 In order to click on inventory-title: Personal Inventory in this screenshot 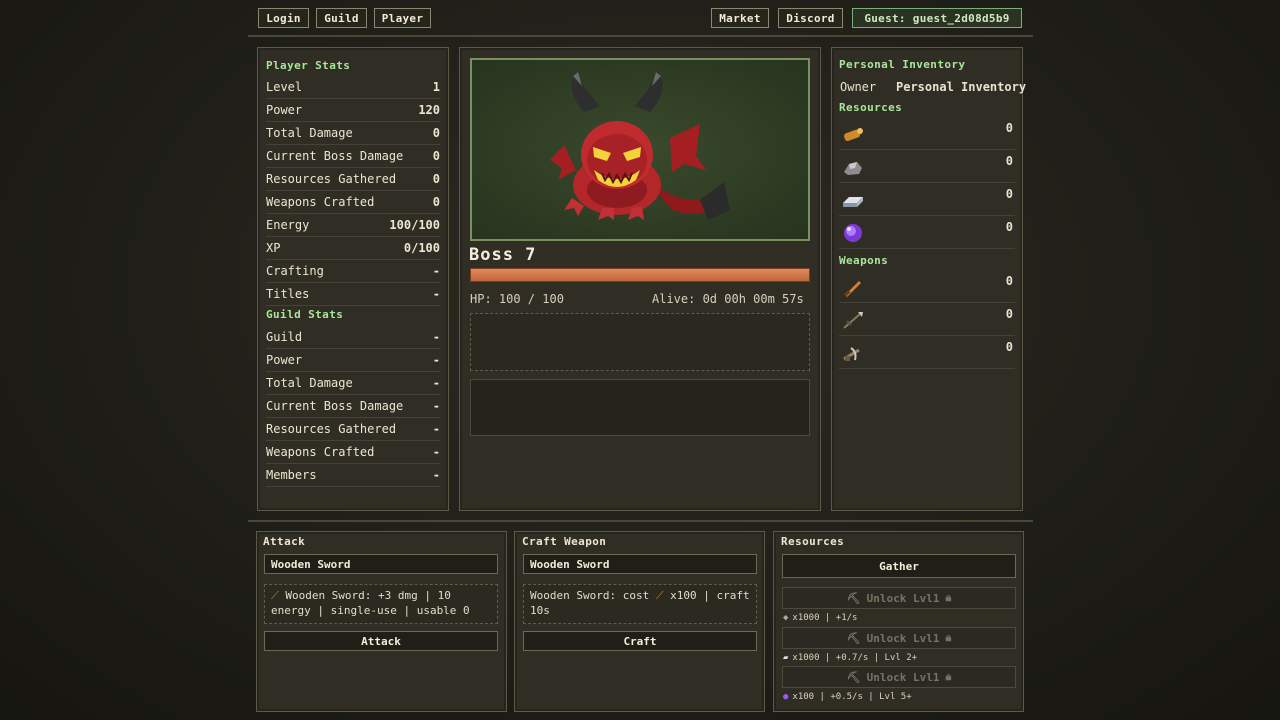, I will do `click(902, 64)`.